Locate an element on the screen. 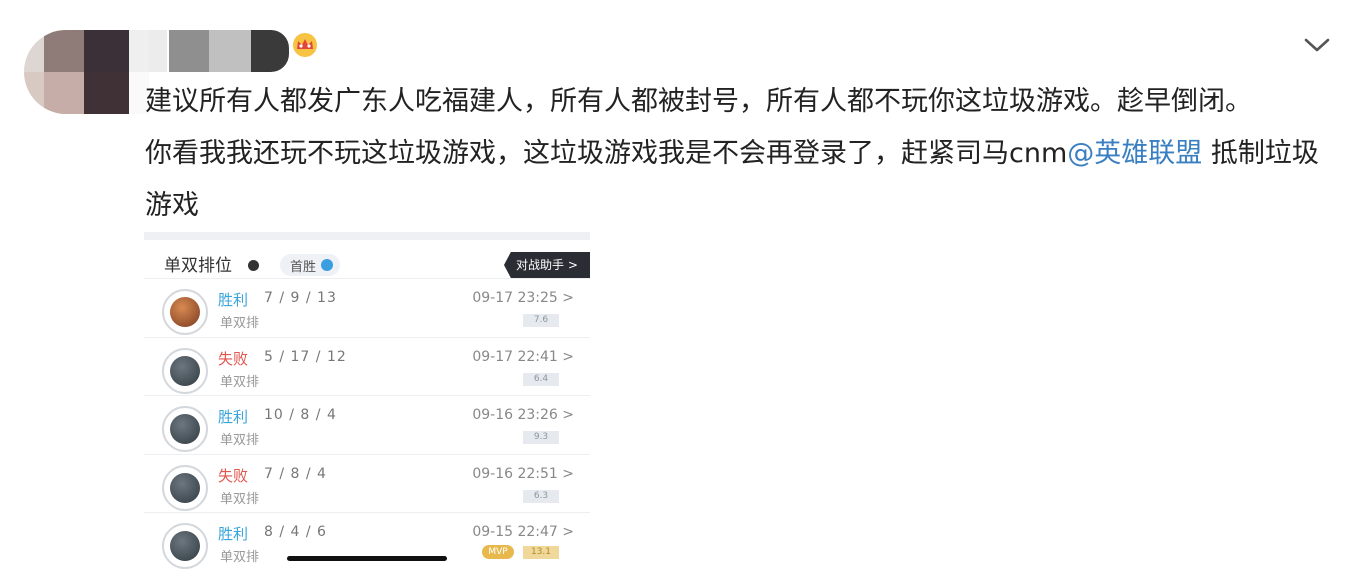  match-row: 胜利 8 / 4 / 6 单双排 09-15 22:47 > MVP 13.1 is located at coordinates (367, 541).